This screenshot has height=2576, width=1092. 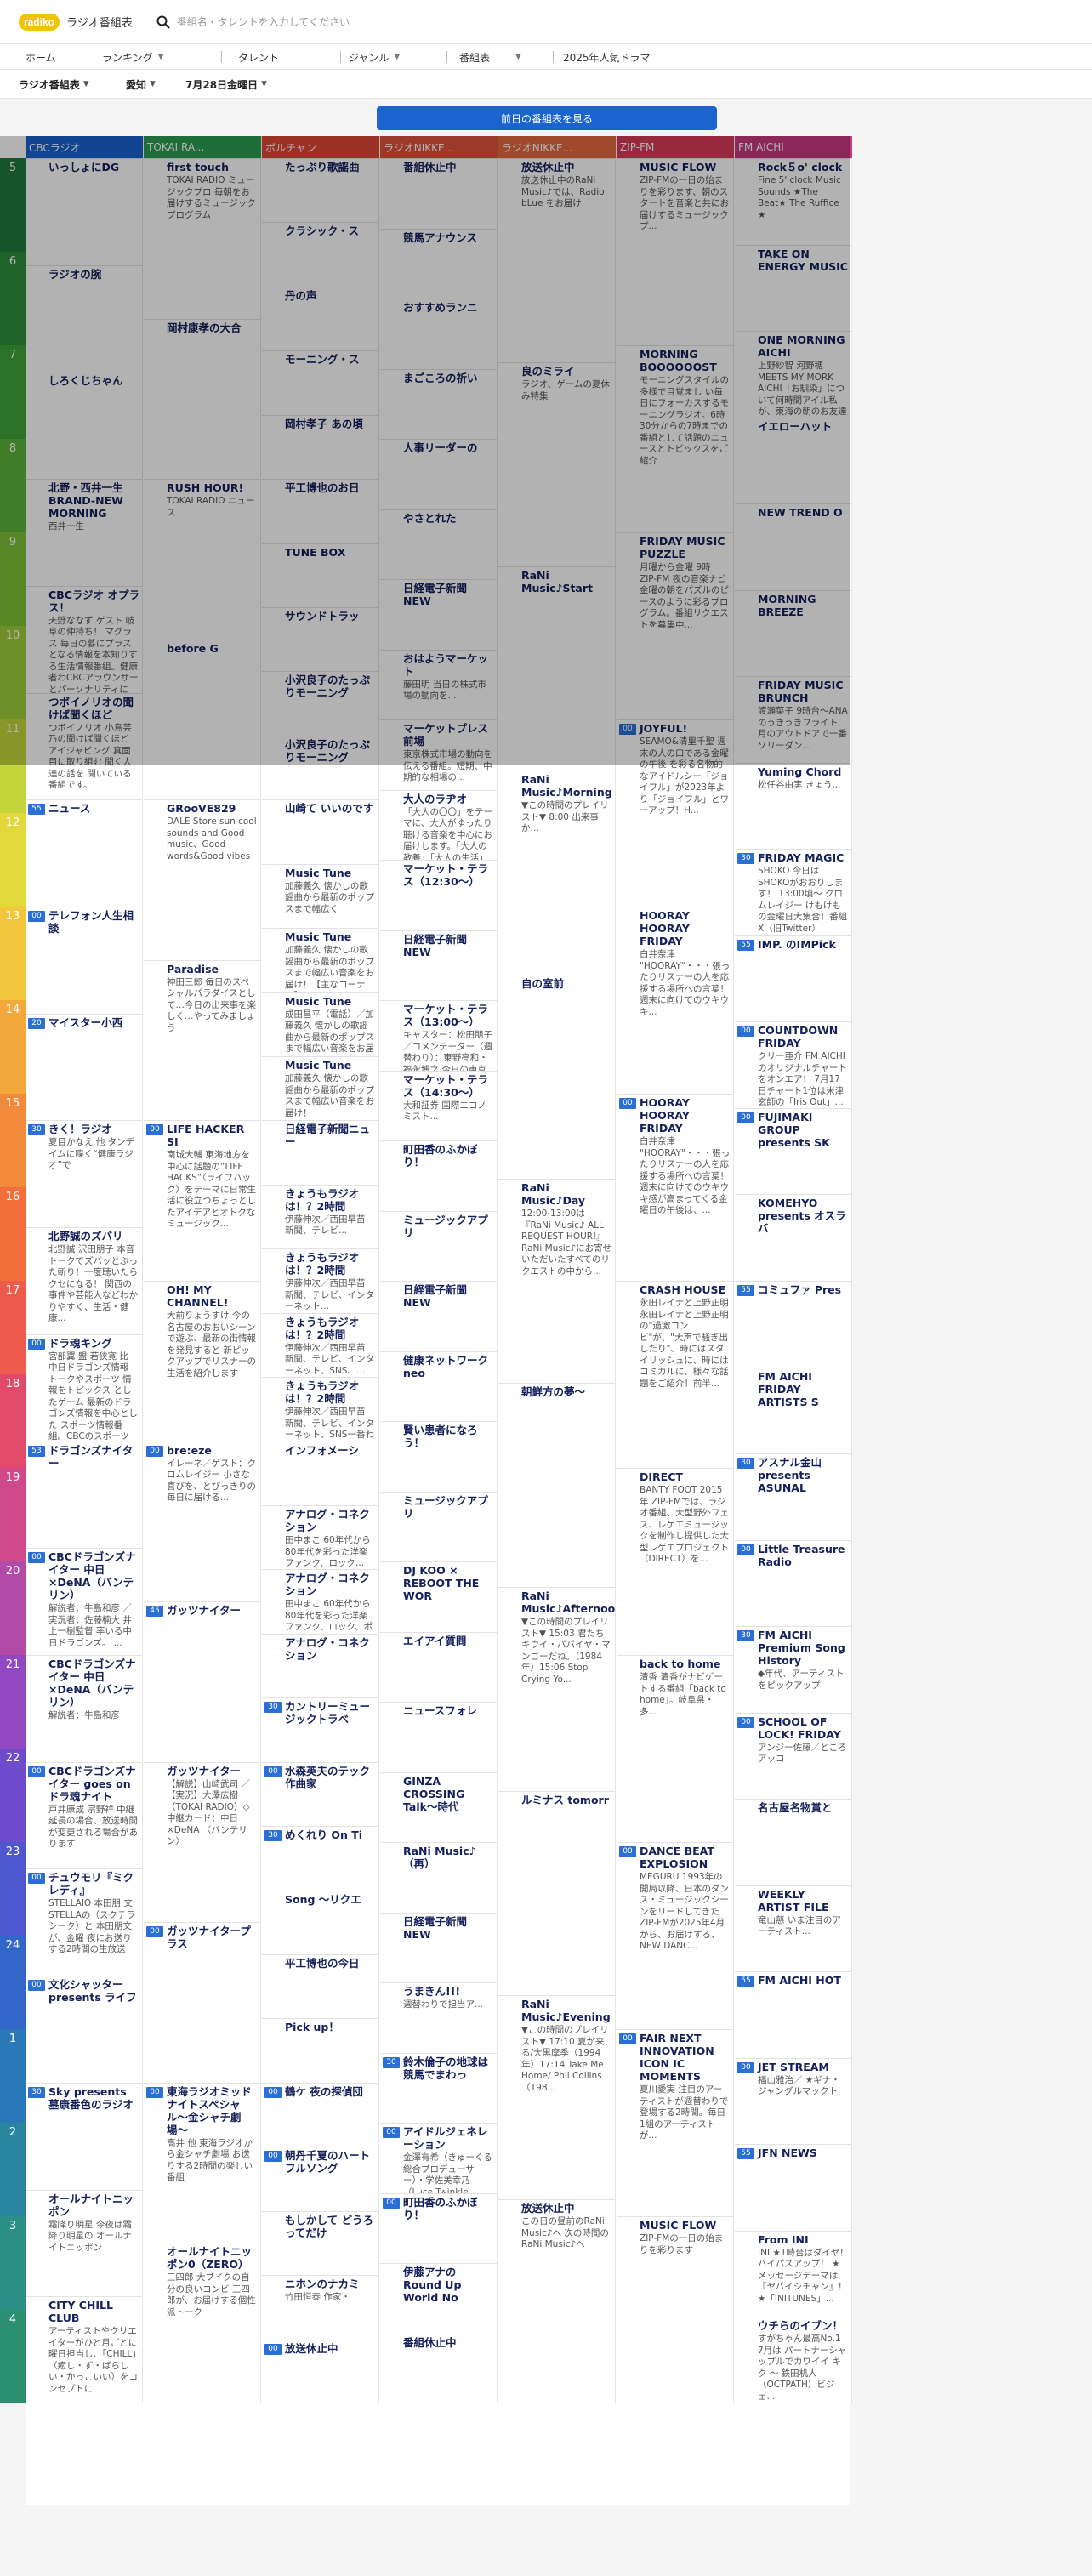 What do you see at coordinates (793, 147) in the screenshot?
I see `station-header: FM AICHI` at bounding box center [793, 147].